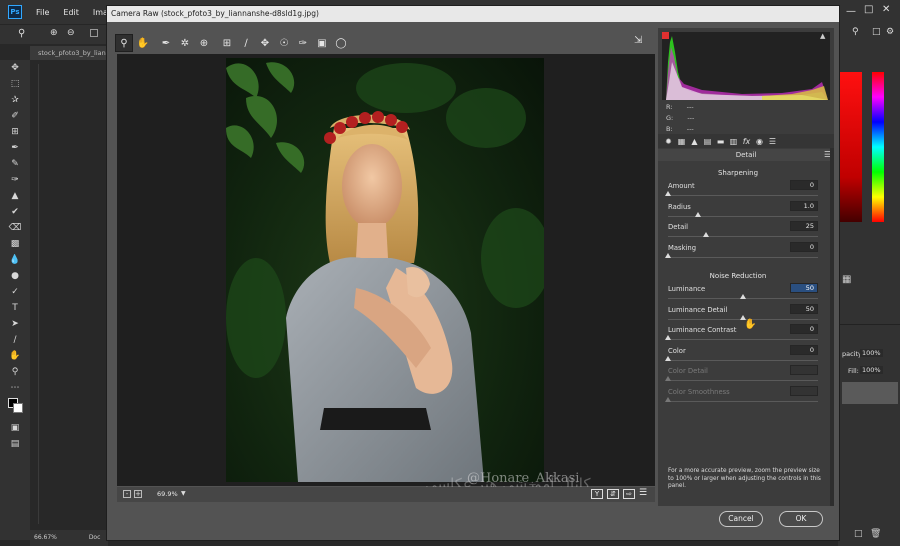 Image resolution: width=900 pixels, height=546 pixels. What do you see at coordinates (855, 32) in the screenshot?
I see `search-icon: ⚲` at bounding box center [855, 32].